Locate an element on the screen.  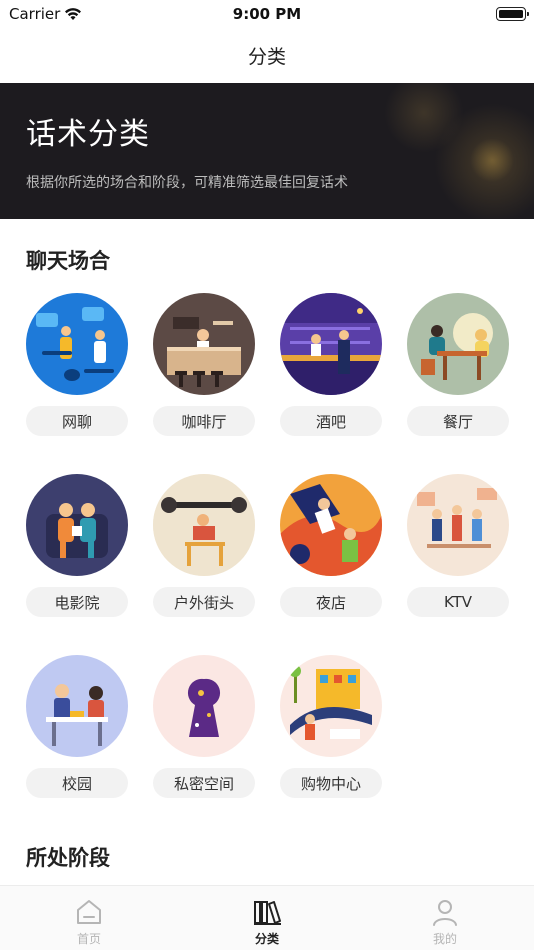
scene-item-campus: 校园 is located at coordinates (77, 726).